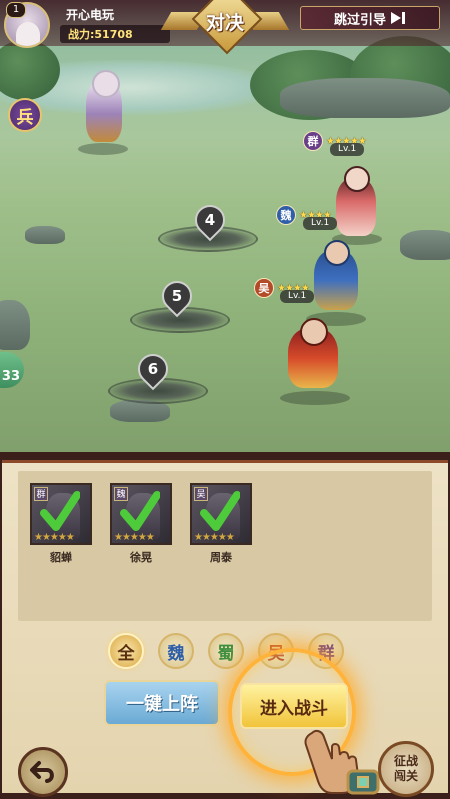 The image size is (450, 799). What do you see at coordinates (90, 15) in the screenshot?
I see `player-name: 开心电玩` at bounding box center [90, 15].